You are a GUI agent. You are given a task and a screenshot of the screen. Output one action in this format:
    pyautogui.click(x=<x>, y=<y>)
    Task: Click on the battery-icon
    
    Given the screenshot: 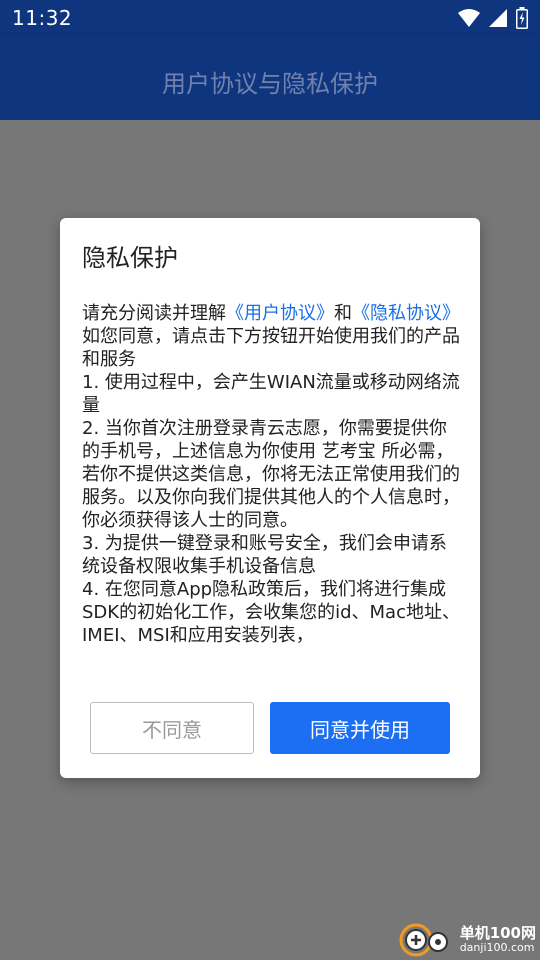 What is the action you would take?
    pyautogui.click(x=522, y=18)
    